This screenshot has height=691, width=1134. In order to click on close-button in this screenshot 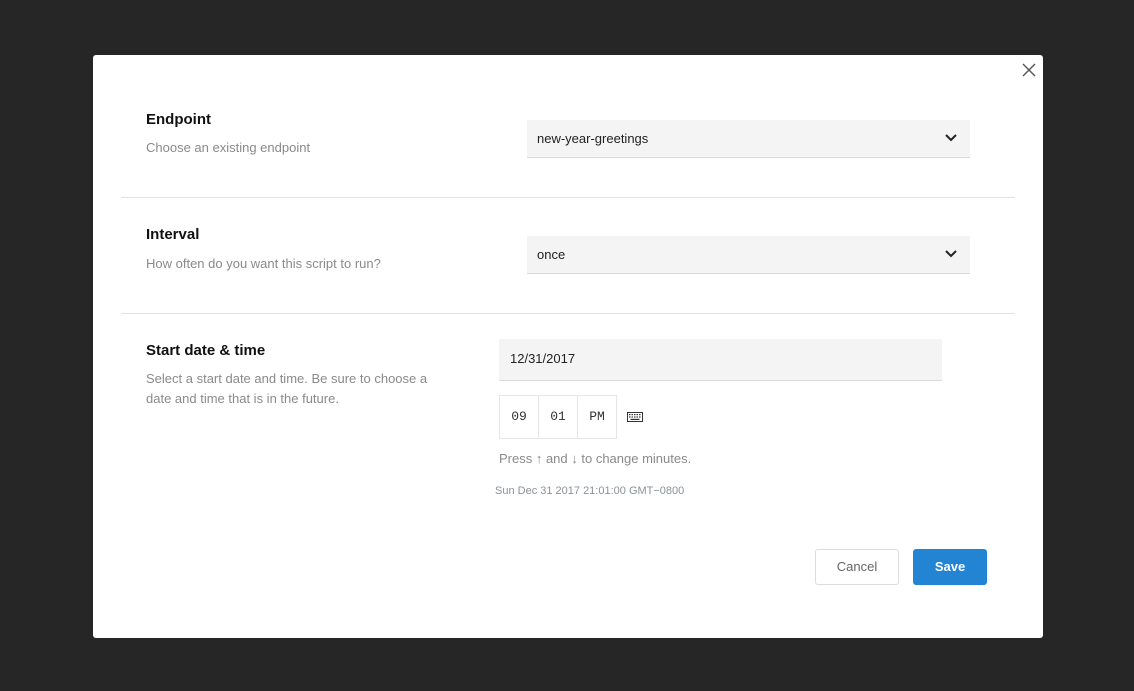, I will do `click(1029, 70)`.